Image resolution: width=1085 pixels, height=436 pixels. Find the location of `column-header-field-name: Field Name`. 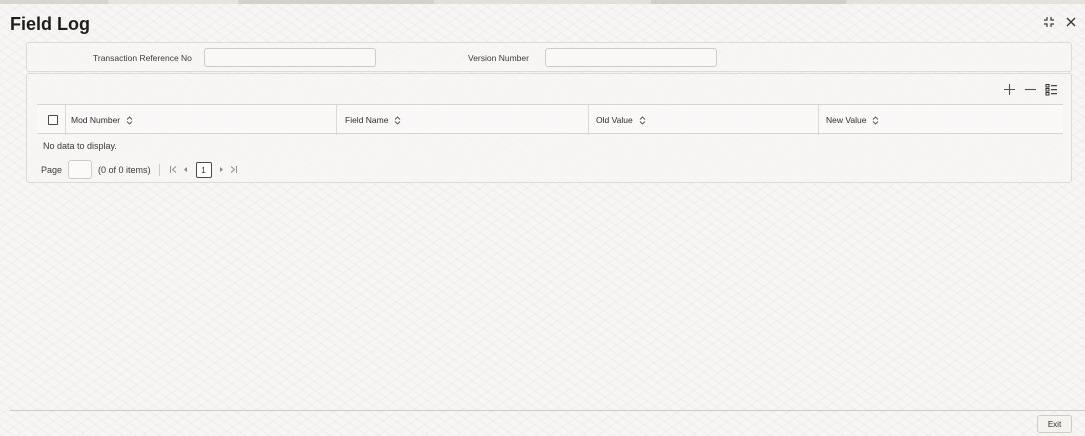

column-header-field-name: Field Name is located at coordinates (373, 120).